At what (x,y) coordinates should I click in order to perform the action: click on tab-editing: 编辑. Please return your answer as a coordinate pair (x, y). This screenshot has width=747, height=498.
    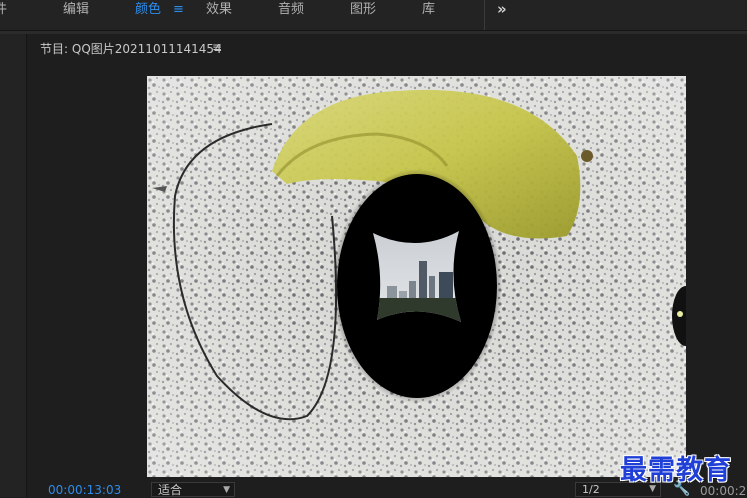
    Looking at the image, I should click on (76, 10).